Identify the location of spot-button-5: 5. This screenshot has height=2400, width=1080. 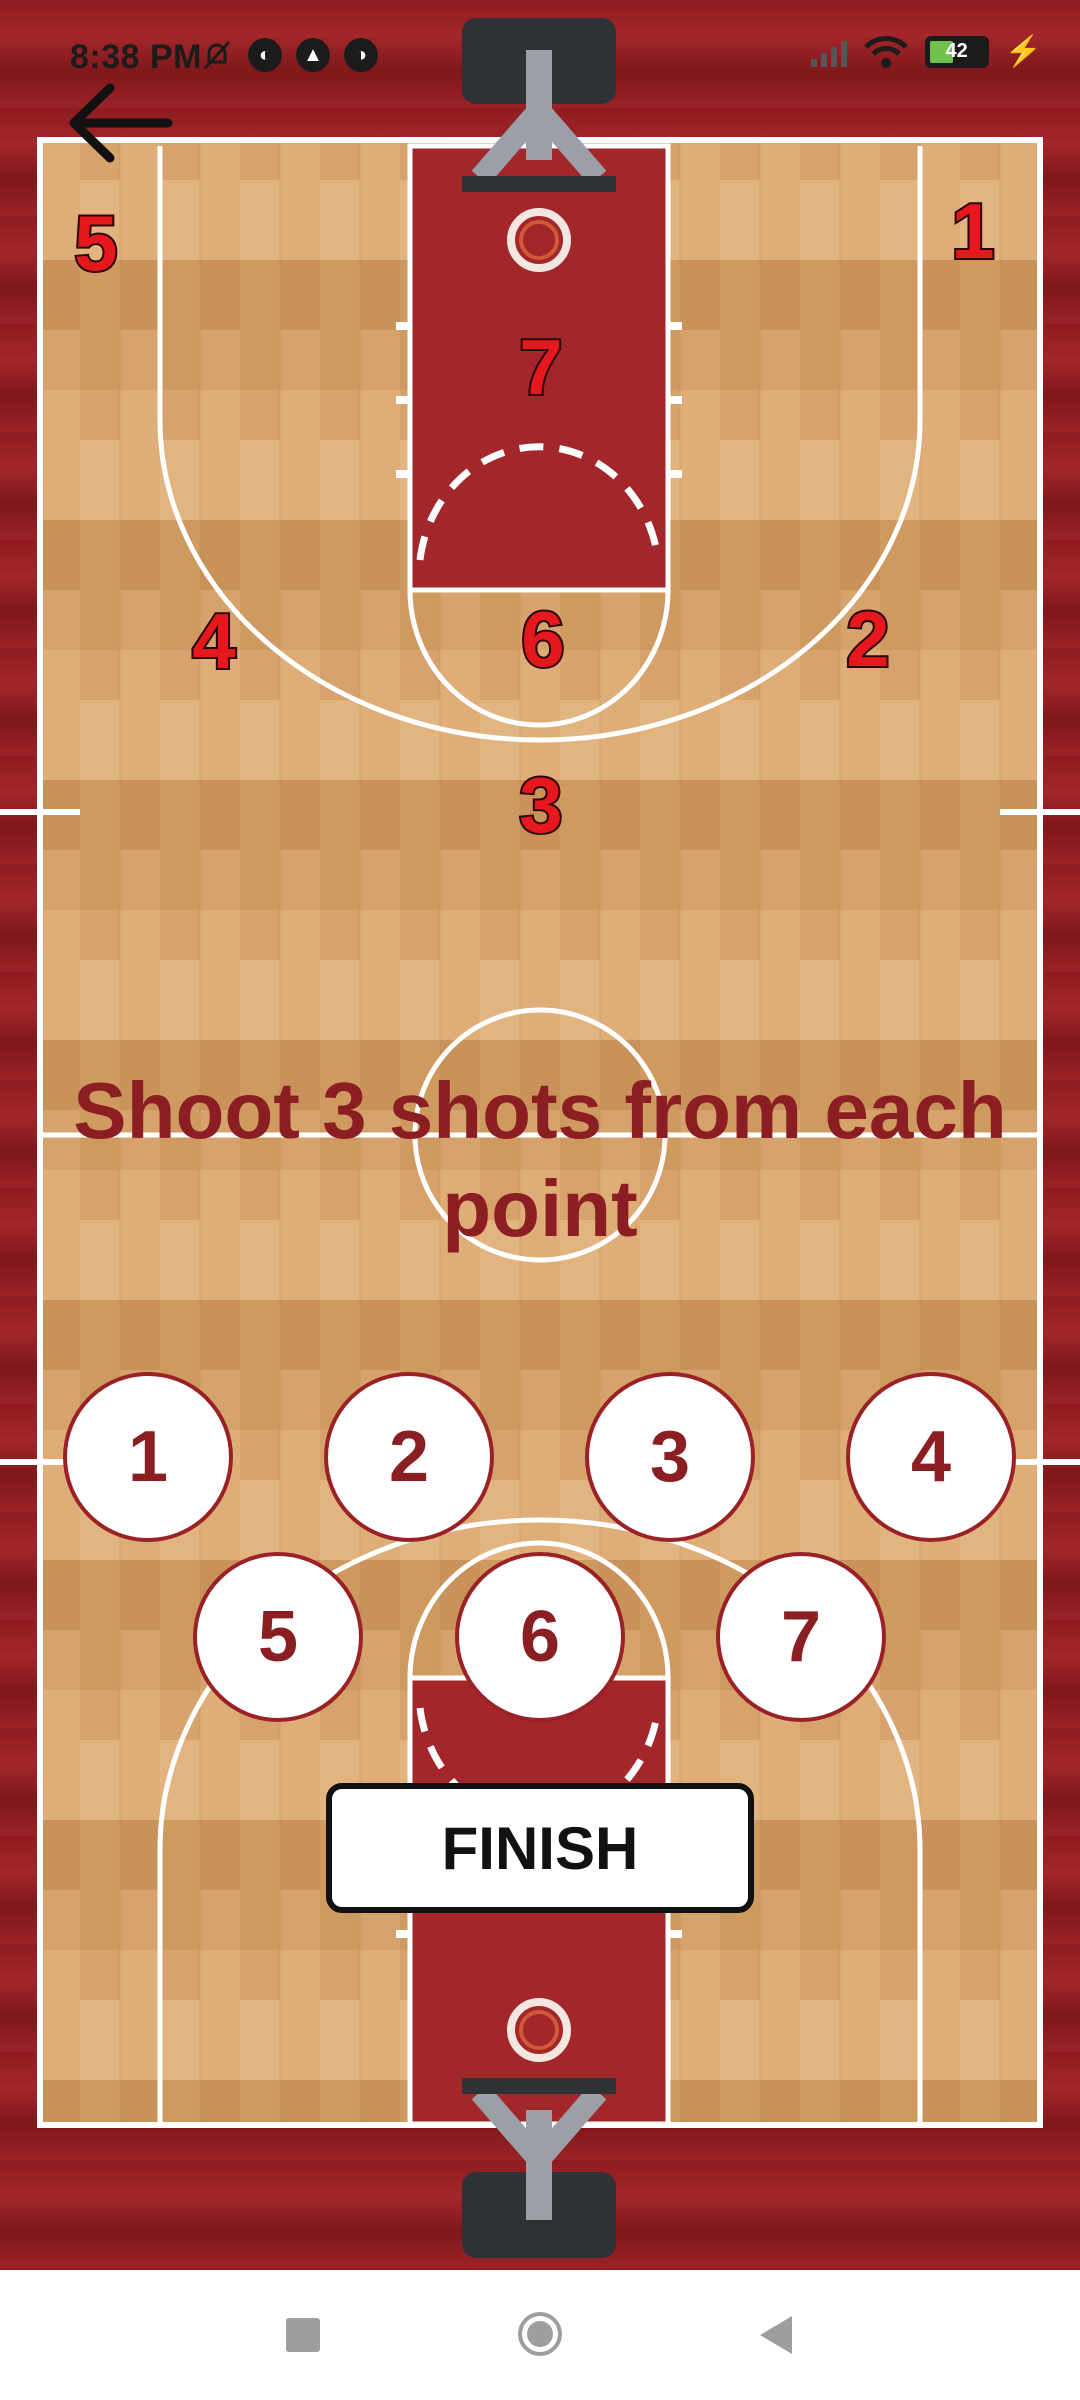
(278, 1637).